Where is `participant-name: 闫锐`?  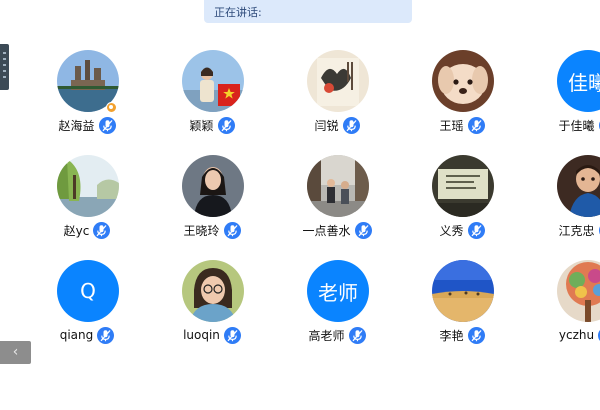
participant-name: 闫锐 is located at coordinates (326, 125).